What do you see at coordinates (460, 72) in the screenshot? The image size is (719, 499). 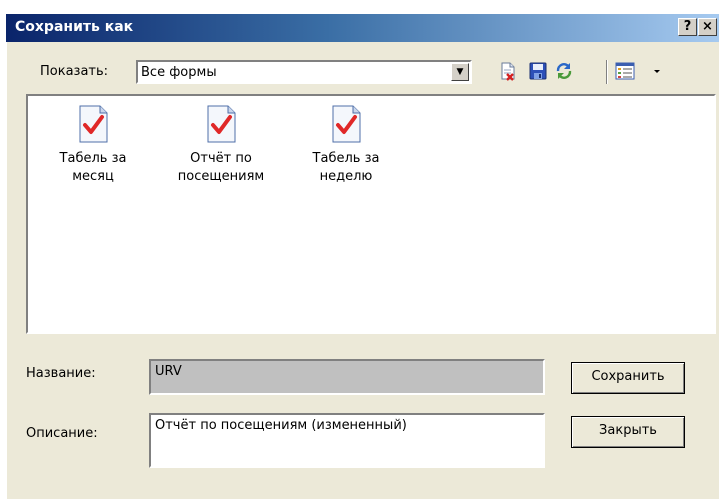 I see `chevron-down-icon: ▼` at bounding box center [460, 72].